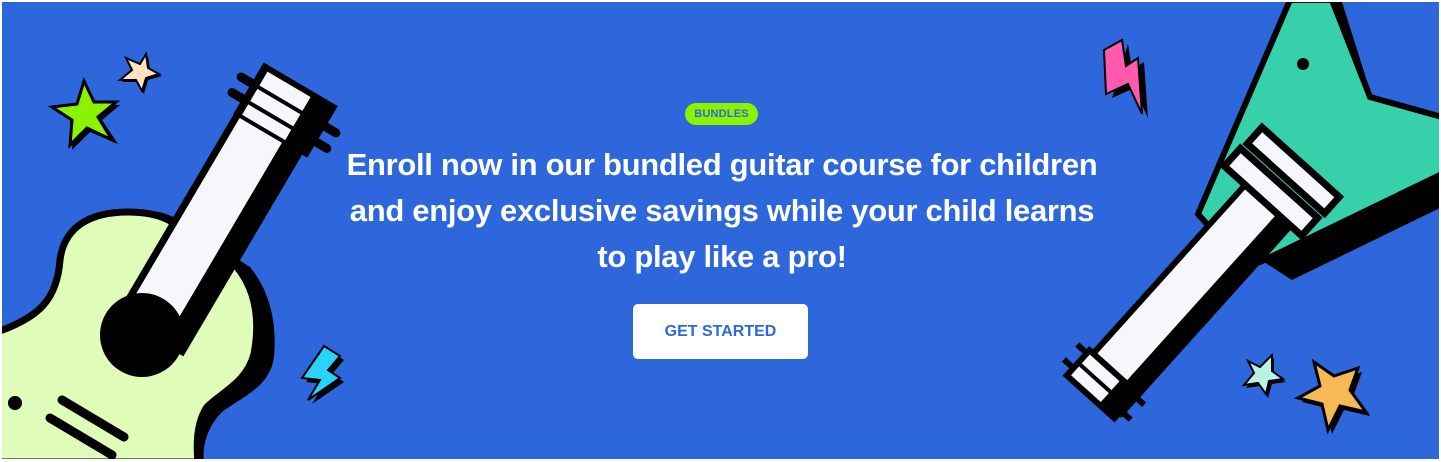 The image size is (1441, 462). I want to click on bundles-badge: BUNDLES, so click(721, 114).